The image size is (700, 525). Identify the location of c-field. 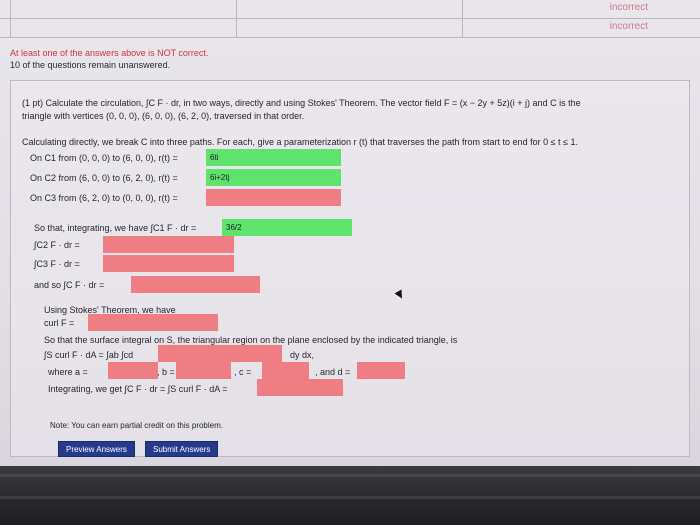
(285, 370).